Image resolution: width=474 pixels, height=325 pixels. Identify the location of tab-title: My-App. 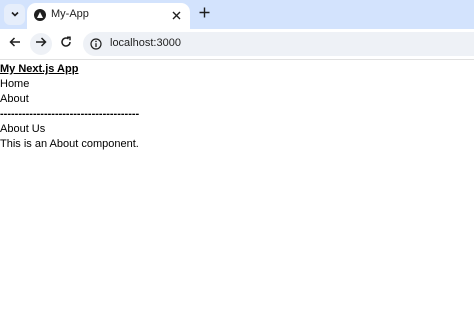
(70, 14).